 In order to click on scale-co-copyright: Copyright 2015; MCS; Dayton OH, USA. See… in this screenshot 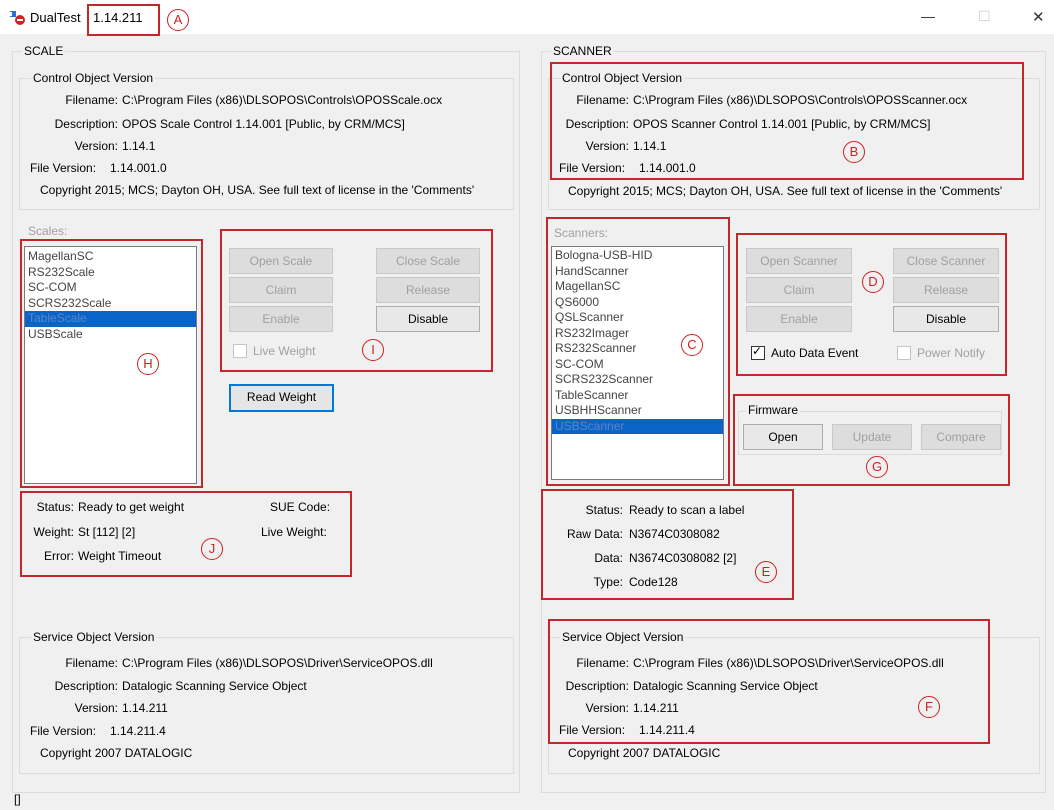, I will do `click(257, 190)`.